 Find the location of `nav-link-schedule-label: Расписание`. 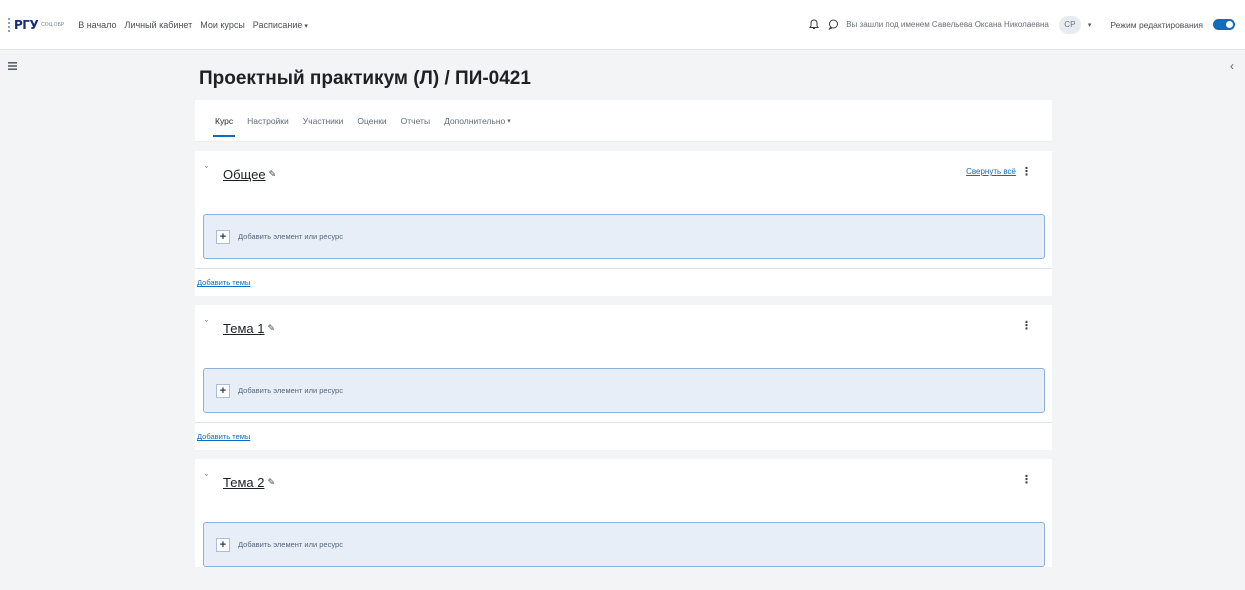

nav-link-schedule-label: Расписание is located at coordinates (277, 24).